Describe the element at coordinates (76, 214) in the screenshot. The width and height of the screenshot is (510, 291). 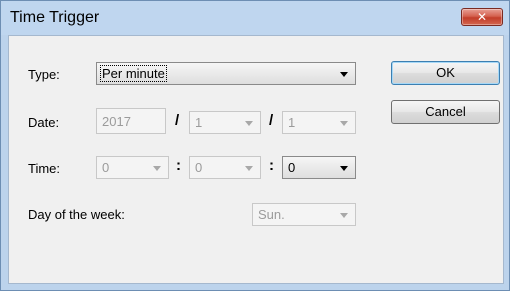
I see `day-of-week-label: Day of the week:` at that location.